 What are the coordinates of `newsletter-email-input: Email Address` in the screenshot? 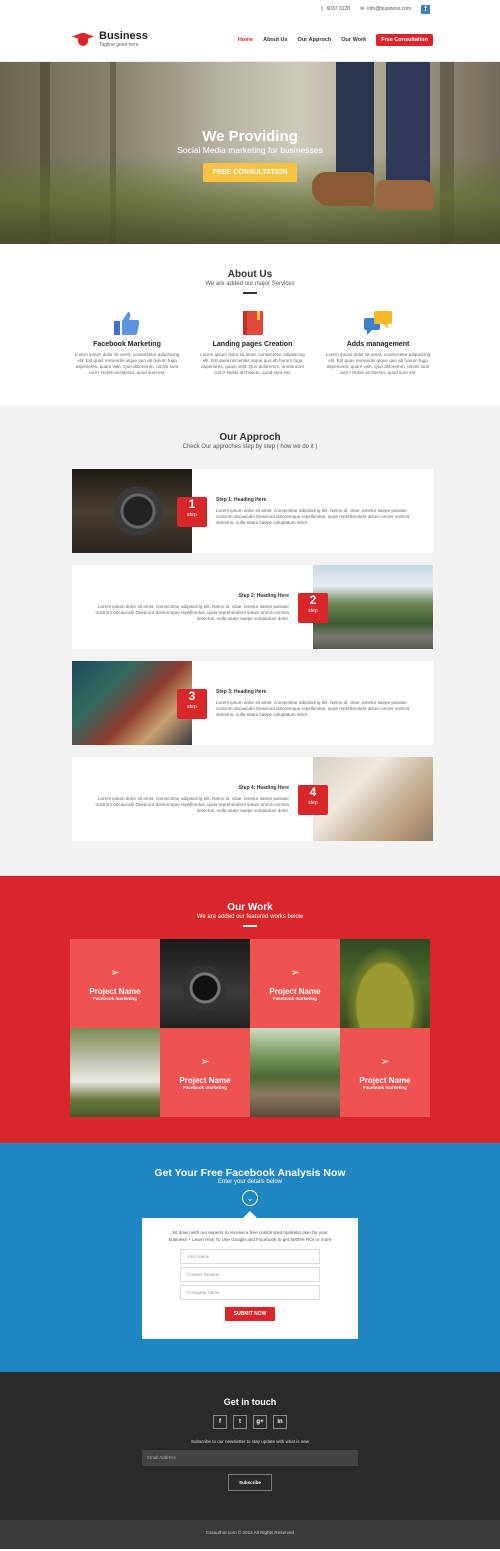 It's located at (250, 1458).